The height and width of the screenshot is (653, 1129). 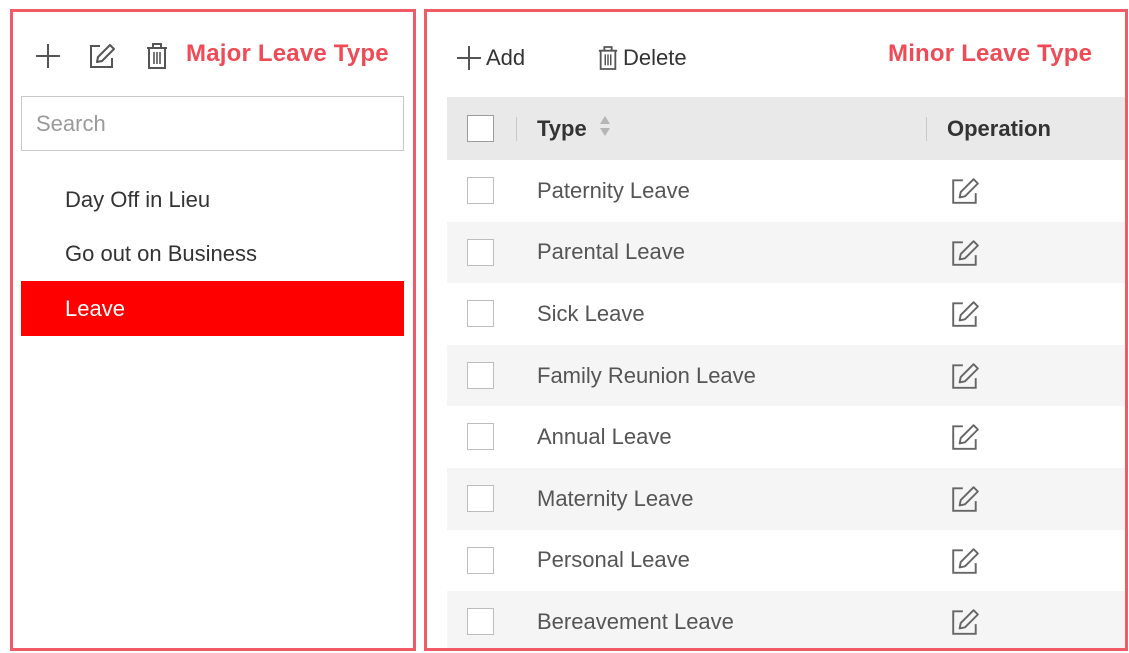 What do you see at coordinates (591, 313) in the screenshot?
I see `leave-type-cell: Sick Leave` at bounding box center [591, 313].